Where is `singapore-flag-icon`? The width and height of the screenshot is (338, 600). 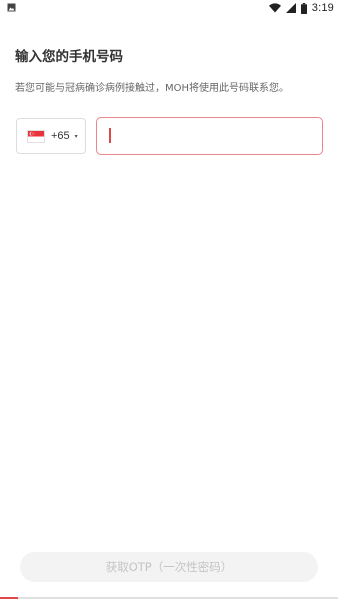 singapore-flag-icon is located at coordinates (36, 136).